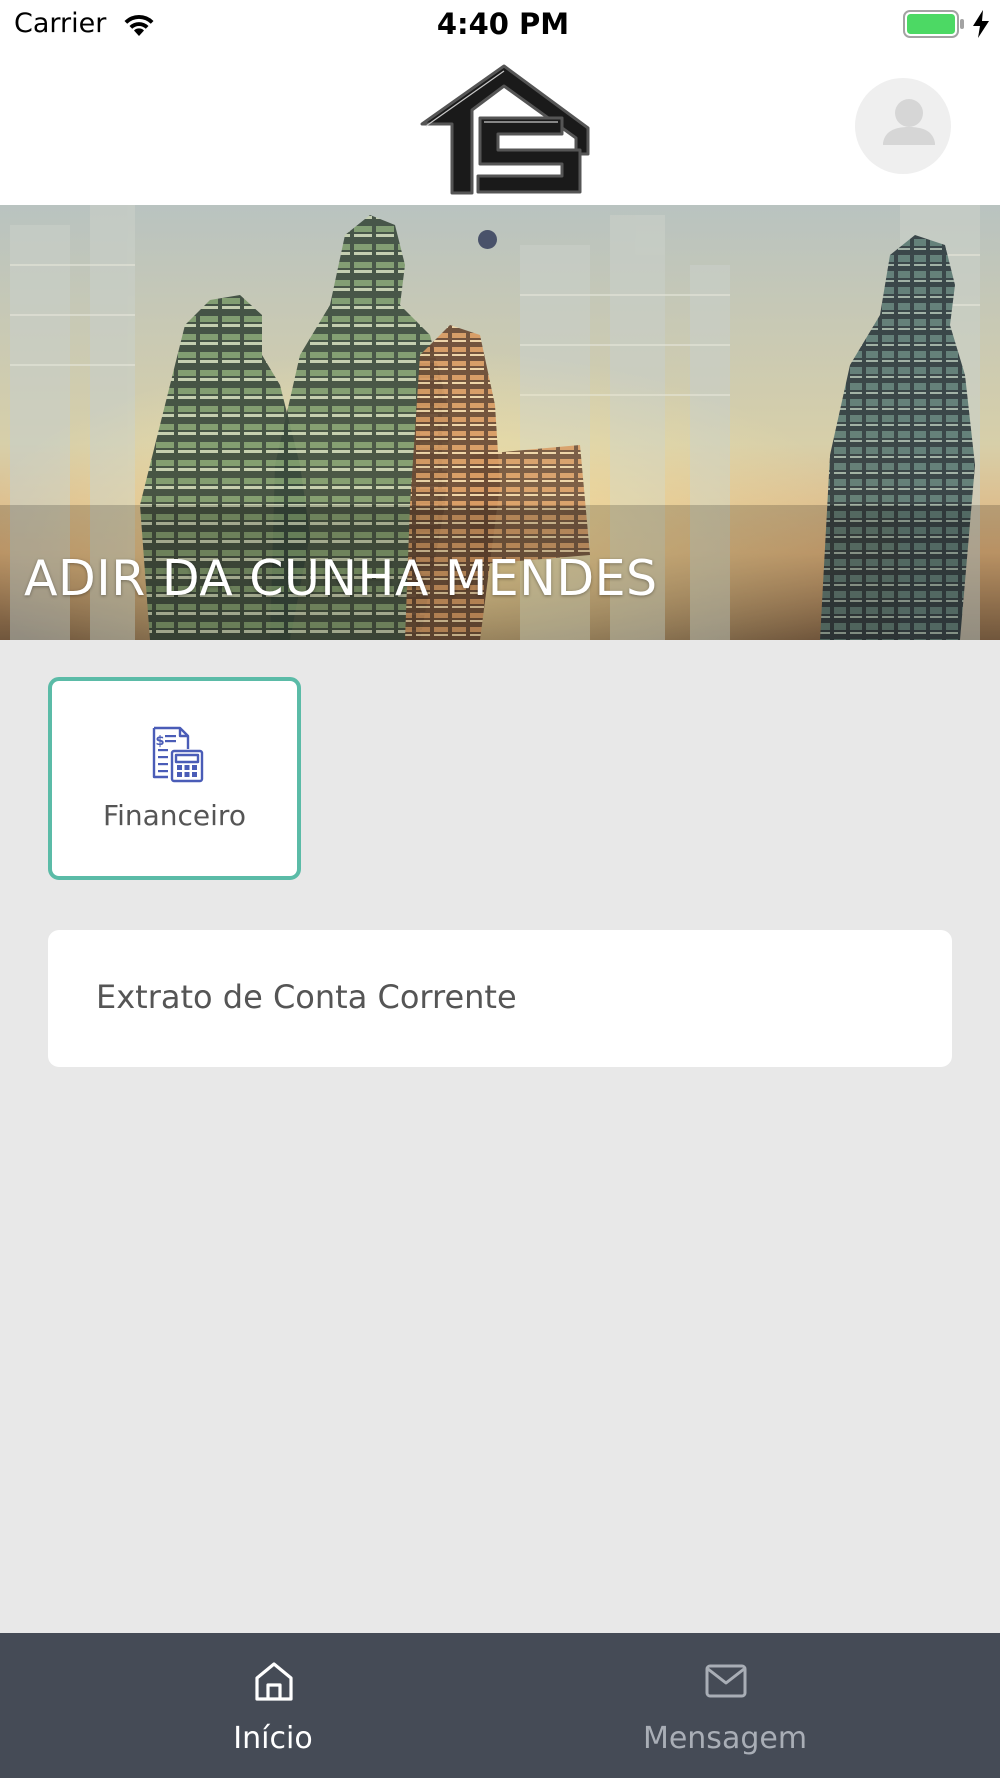  Describe the element at coordinates (250, 1705) in the screenshot. I see `tab-inicio: Início` at that location.